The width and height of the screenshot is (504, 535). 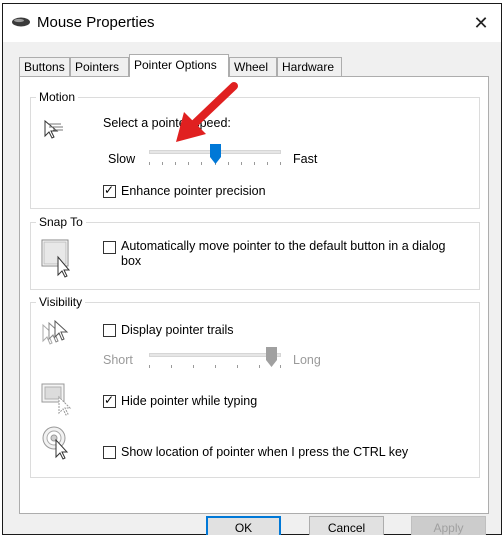 I want to click on tab-hardware: Hardware, so click(x=309, y=66).